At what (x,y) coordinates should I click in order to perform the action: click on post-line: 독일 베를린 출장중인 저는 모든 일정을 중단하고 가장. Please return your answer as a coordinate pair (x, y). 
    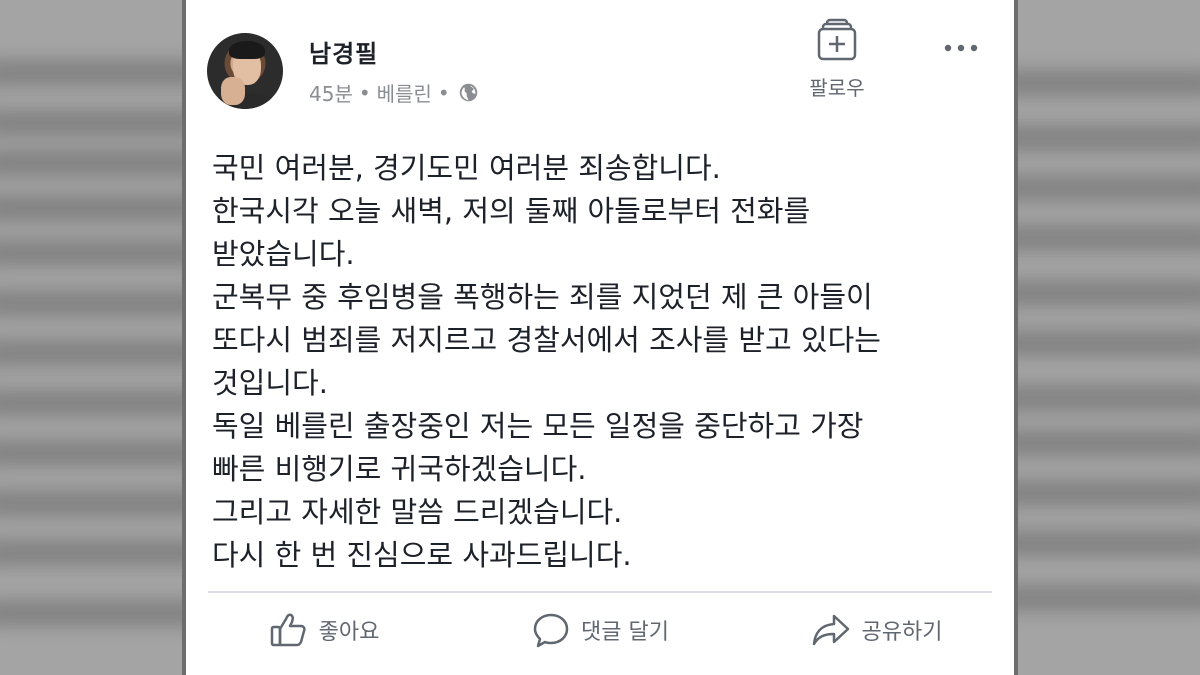
    Looking at the image, I should click on (538, 426).